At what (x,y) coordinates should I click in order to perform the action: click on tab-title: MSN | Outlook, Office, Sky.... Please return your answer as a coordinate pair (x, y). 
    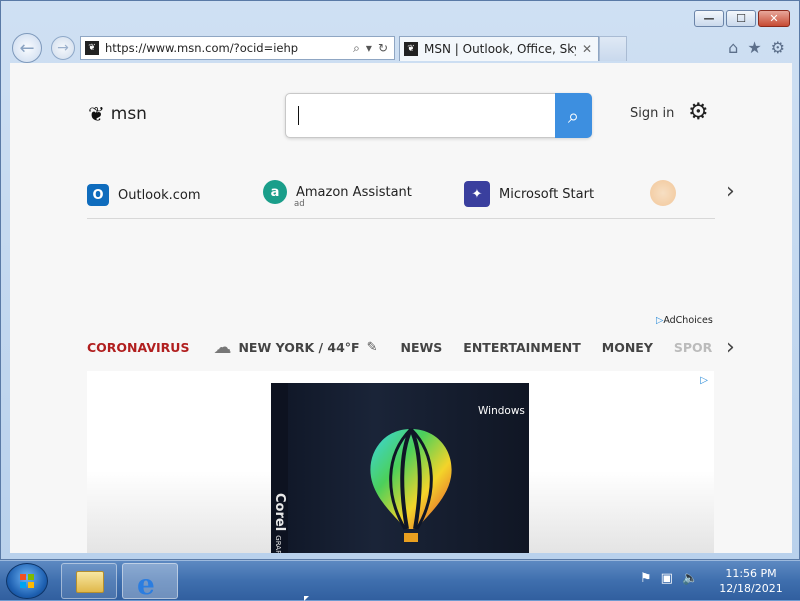
    Looking at the image, I should click on (500, 49).